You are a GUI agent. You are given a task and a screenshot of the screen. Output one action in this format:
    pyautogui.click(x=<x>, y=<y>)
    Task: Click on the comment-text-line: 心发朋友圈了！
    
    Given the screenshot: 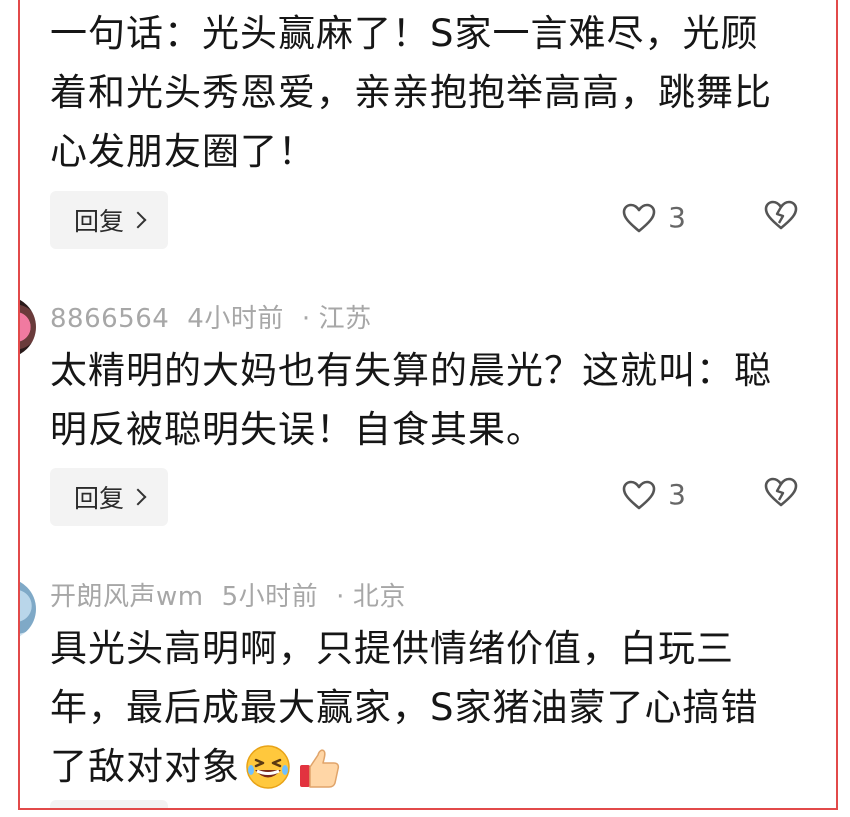 What is the action you would take?
    pyautogui.click(x=183, y=151)
    